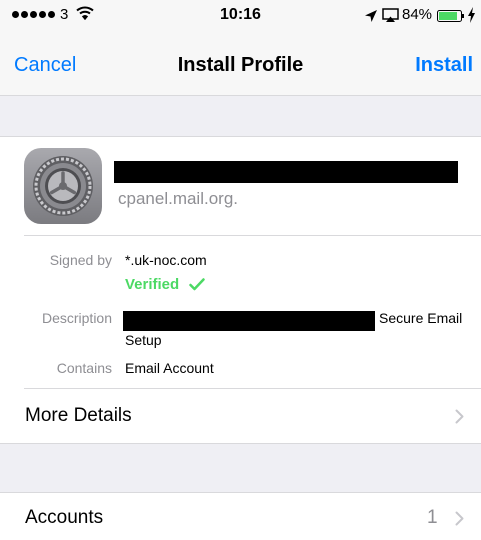 The height and width of the screenshot is (540, 481). What do you see at coordinates (166, 260) in the screenshot?
I see `signed-by-value: *.uk-noc.com` at bounding box center [166, 260].